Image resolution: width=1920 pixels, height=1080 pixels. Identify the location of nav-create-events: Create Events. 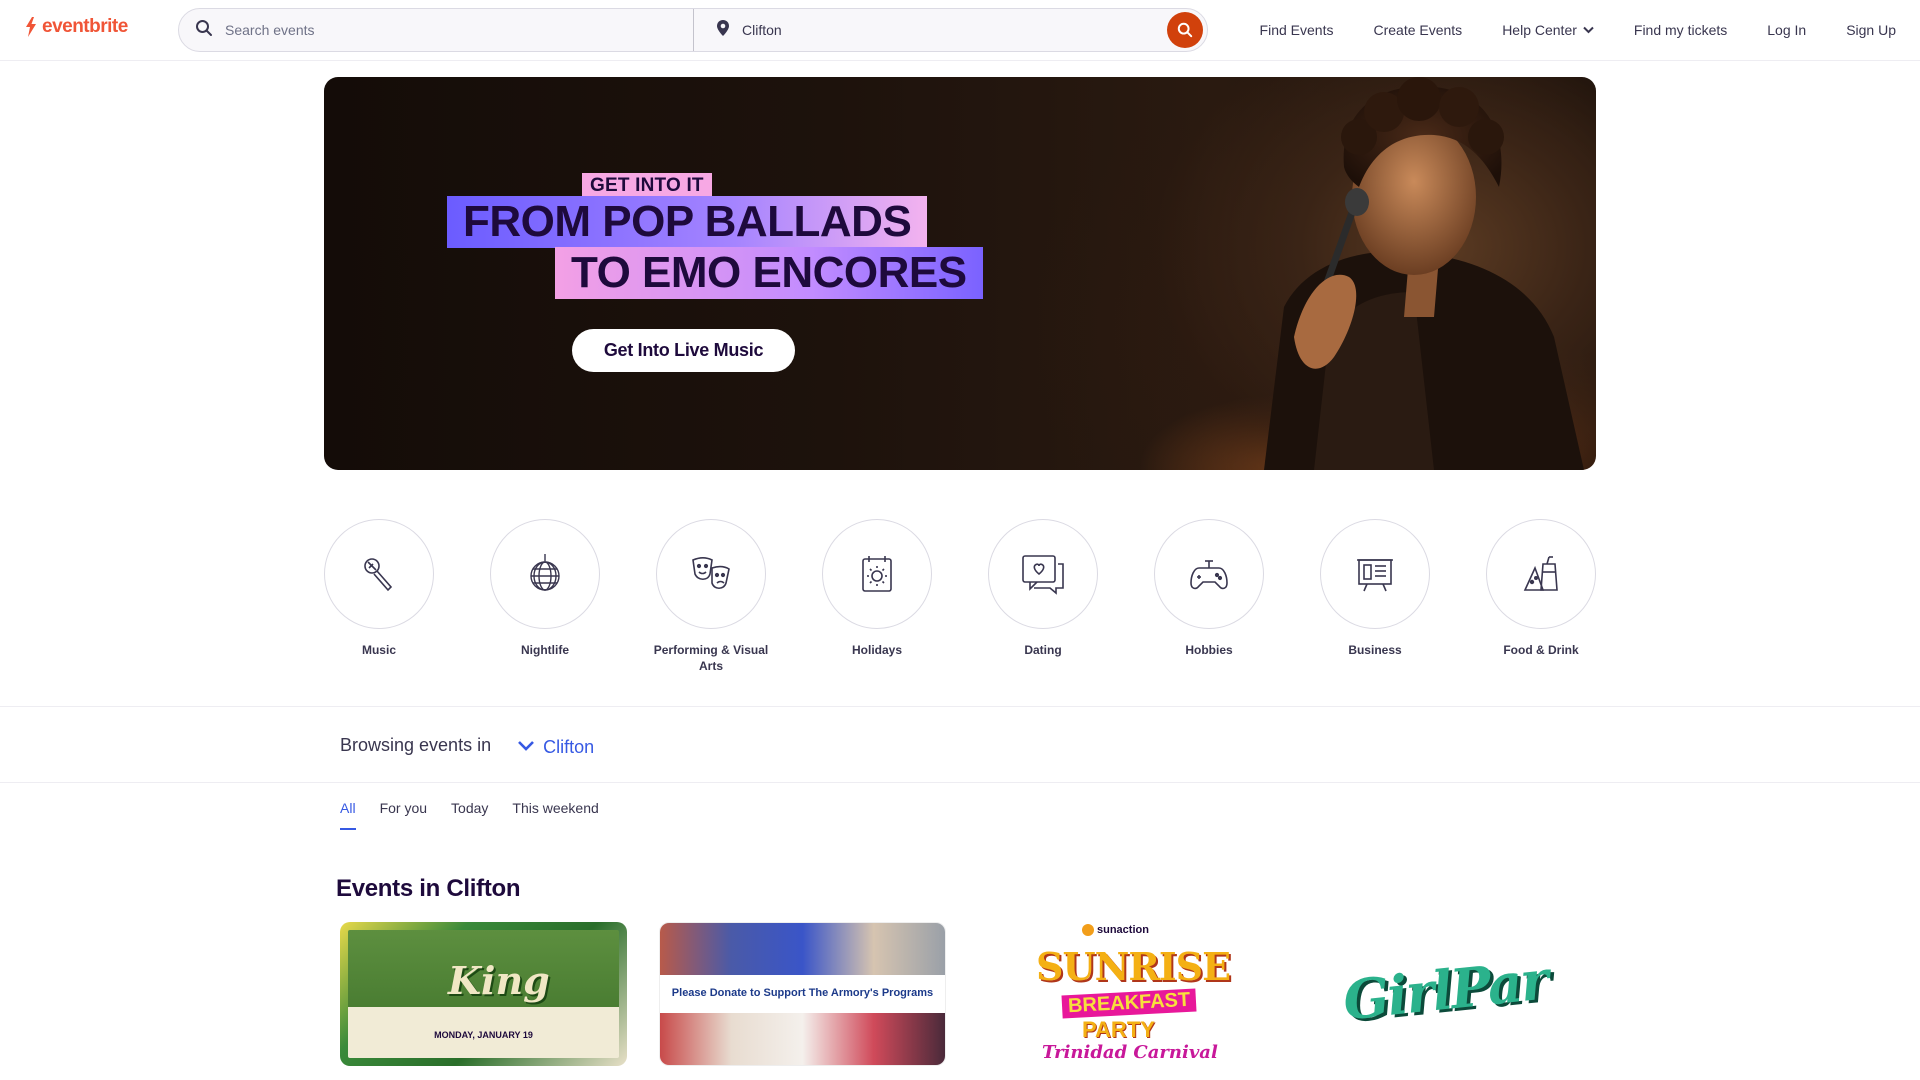
(1417, 30).